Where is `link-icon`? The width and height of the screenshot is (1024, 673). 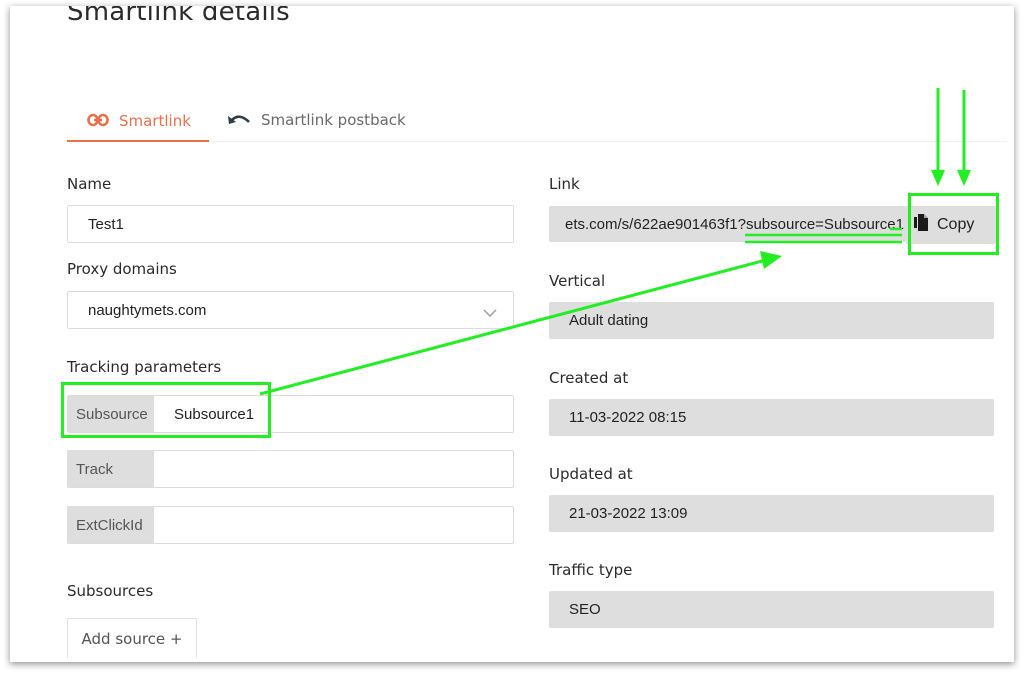
link-icon is located at coordinates (98, 122).